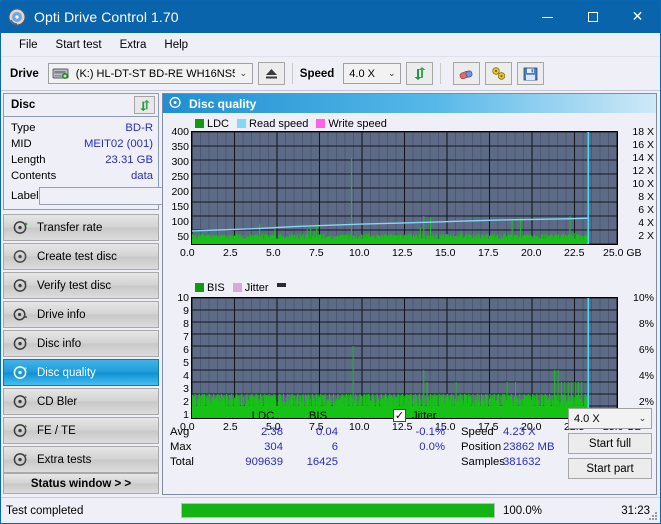 The image size is (661, 524). I want to click on disc-verify-icon, so click(20, 285).